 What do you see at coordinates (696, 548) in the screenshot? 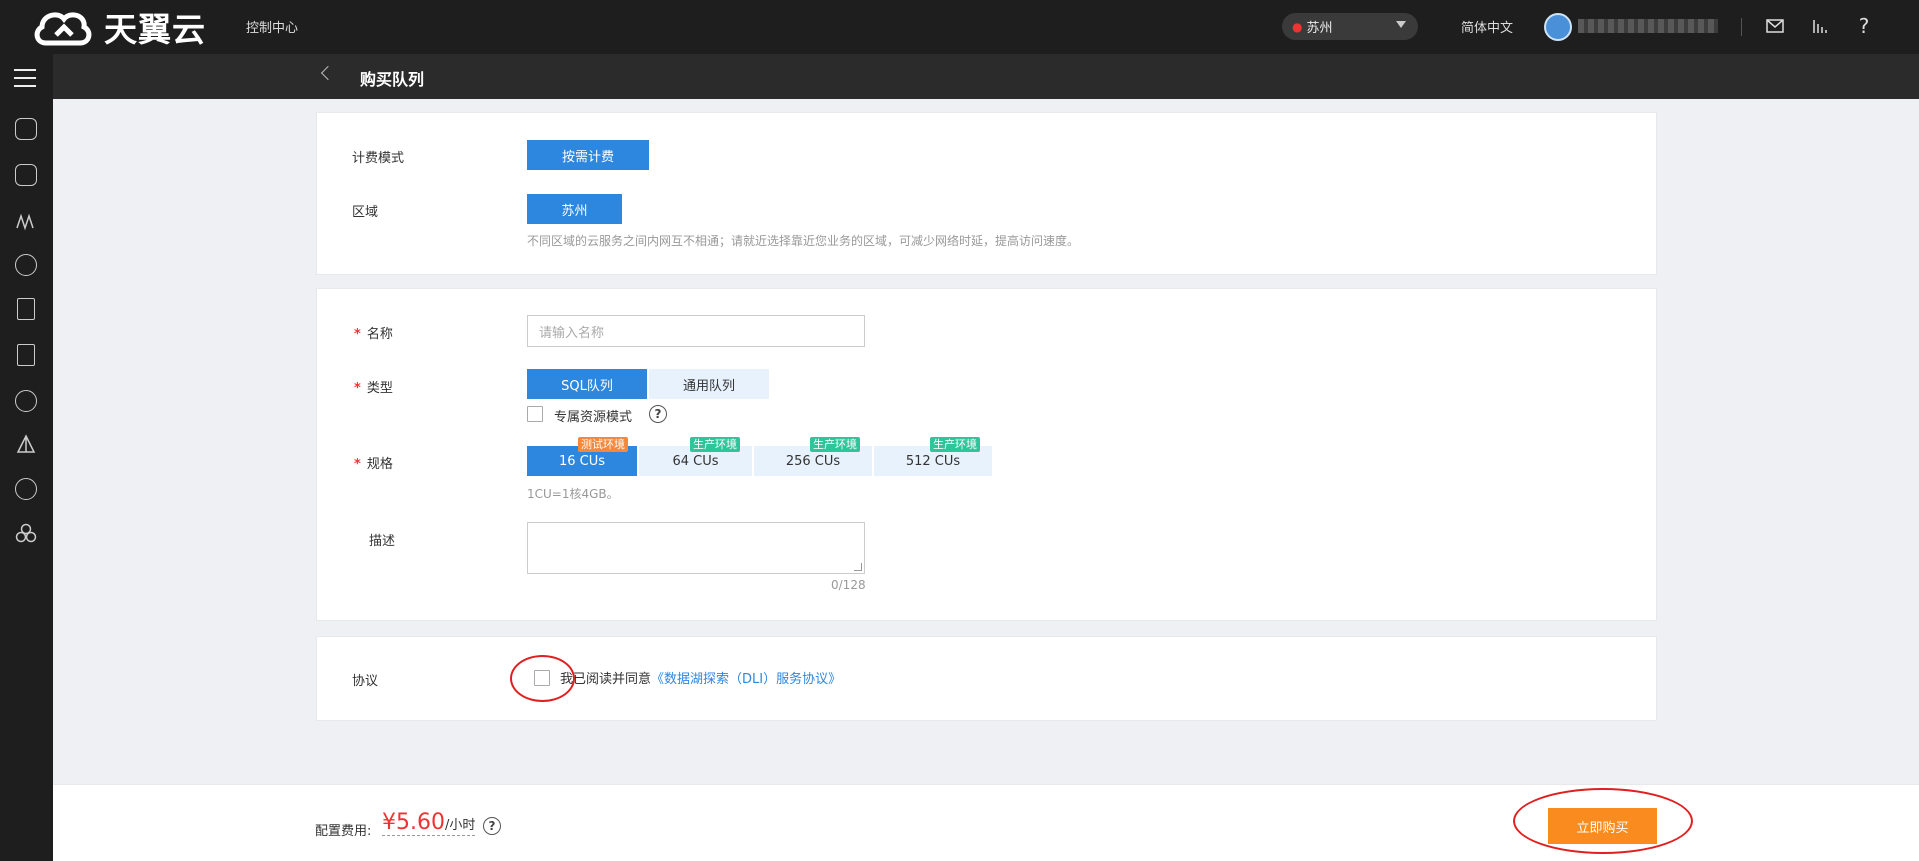
I see `description-textarea` at bounding box center [696, 548].